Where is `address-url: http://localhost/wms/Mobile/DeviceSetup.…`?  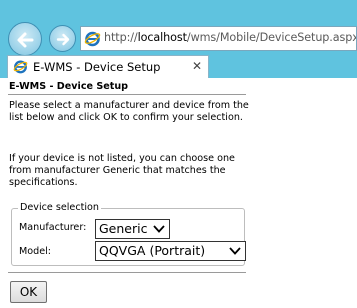 address-url: http://localhost/wms/Mobile/DeviceSetup.… is located at coordinates (230, 37).